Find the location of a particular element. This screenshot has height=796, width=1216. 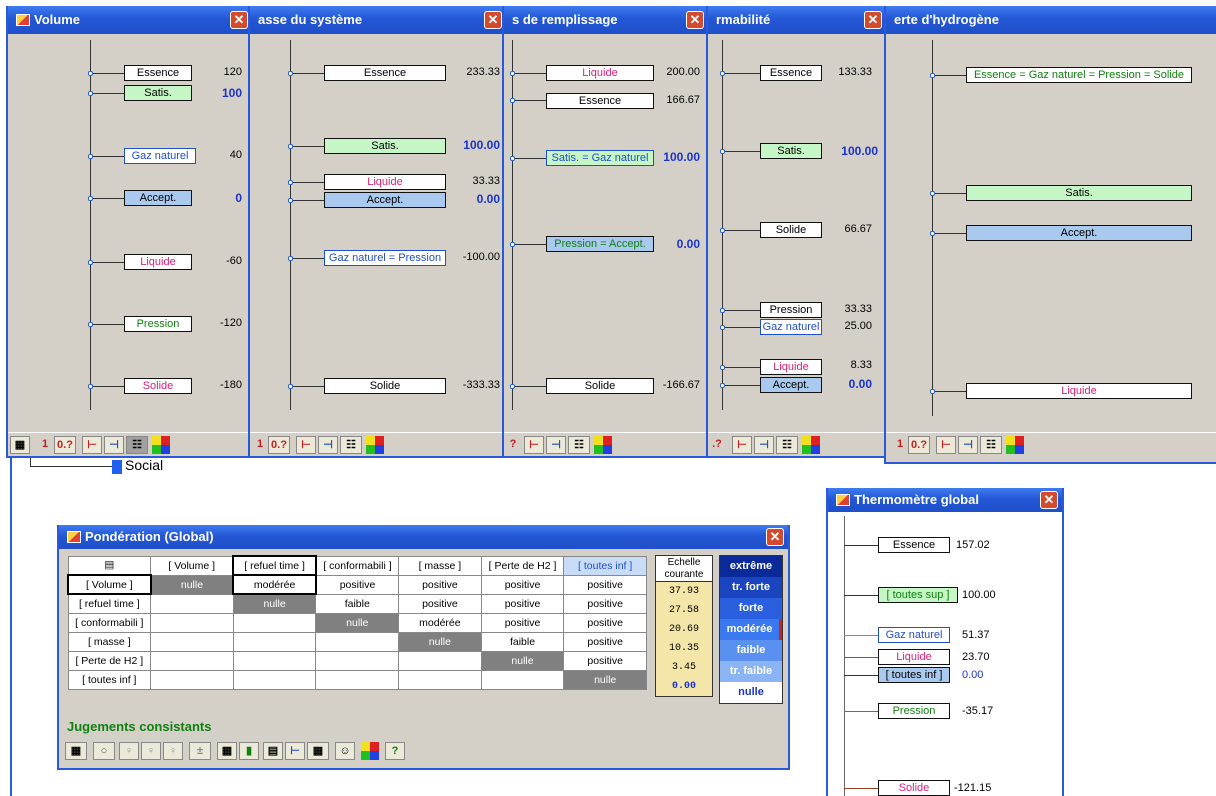

thermo-item: Solide is located at coordinates (914, 788).